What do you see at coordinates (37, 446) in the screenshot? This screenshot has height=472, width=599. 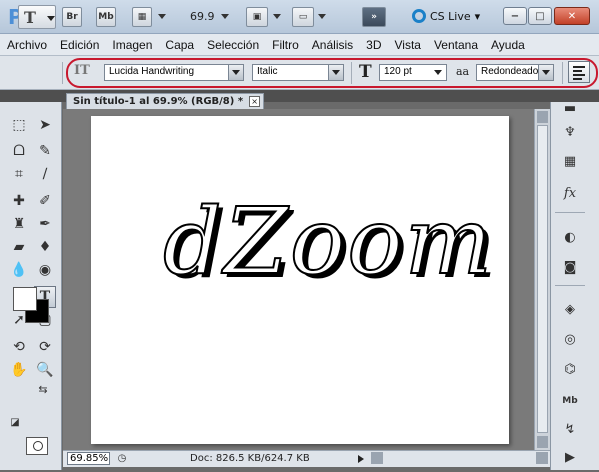 I see `quick-mask-button` at bounding box center [37, 446].